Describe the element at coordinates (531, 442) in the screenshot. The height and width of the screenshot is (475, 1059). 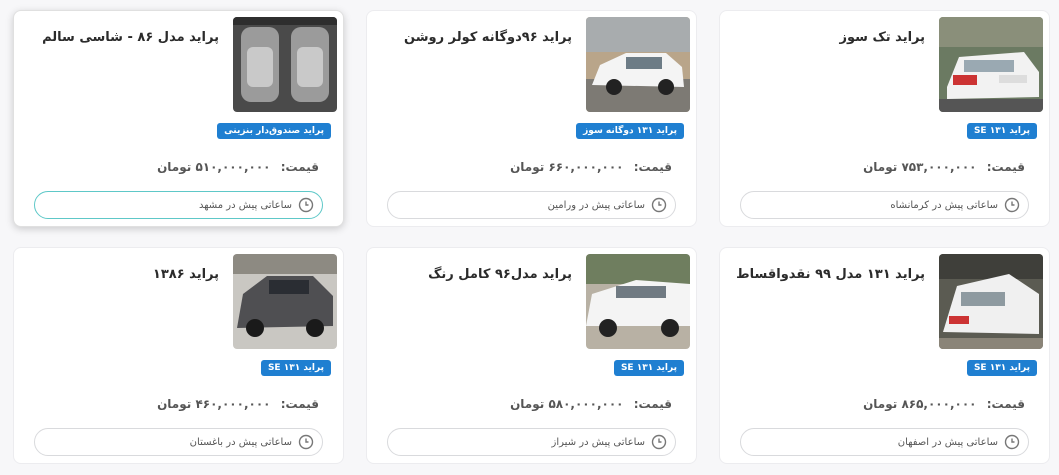
I see `time-location: ساعاتی پیش در شیراز` at that location.